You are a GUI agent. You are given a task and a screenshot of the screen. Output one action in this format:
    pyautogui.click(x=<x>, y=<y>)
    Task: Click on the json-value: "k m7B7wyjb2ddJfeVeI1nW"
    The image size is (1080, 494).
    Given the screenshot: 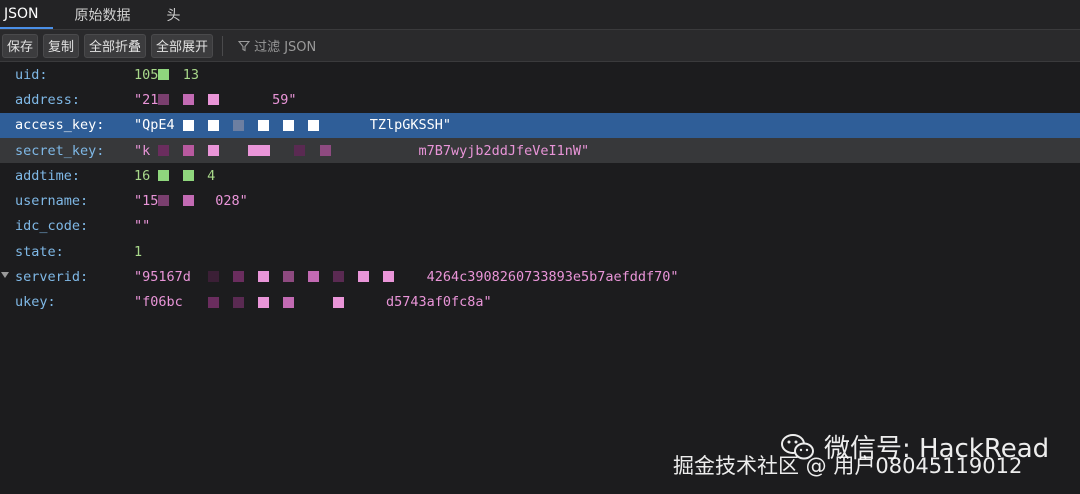 What is the action you would take?
    pyautogui.click(x=362, y=150)
    